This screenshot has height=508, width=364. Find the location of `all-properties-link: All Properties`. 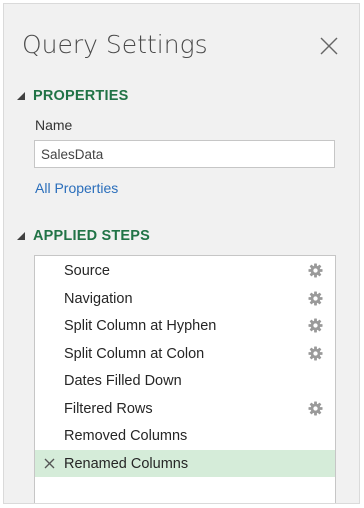

all-properties-link: All Properties is located at coordinates (76, 188).